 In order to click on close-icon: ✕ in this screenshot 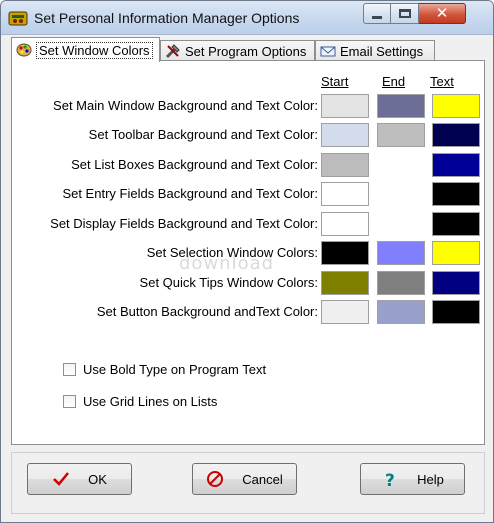, I will do `click(442, 13)`.